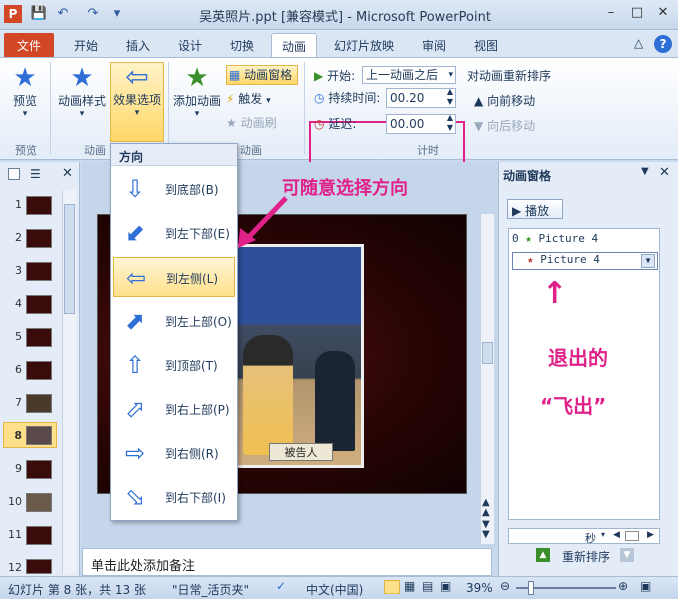 Image resolution: width=678 pixels, height=599 pixels. What do you see at coordinates (69, 382) in the screenshot?
I see `slides-scrollbar` at bounding box center [69, 382].